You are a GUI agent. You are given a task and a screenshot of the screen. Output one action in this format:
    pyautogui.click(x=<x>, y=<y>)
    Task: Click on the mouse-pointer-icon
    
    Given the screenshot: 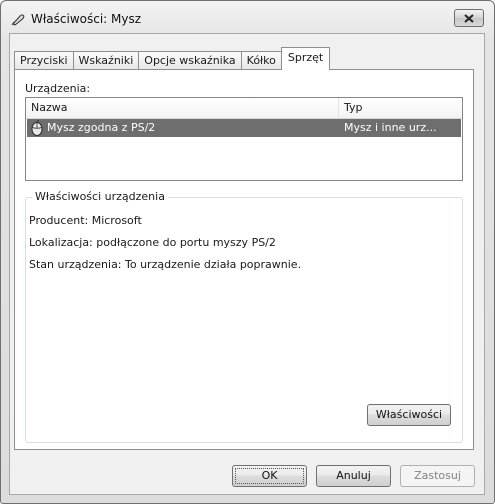 What is the action you would take?
    pyautogui.click(x=18, y=19)
    